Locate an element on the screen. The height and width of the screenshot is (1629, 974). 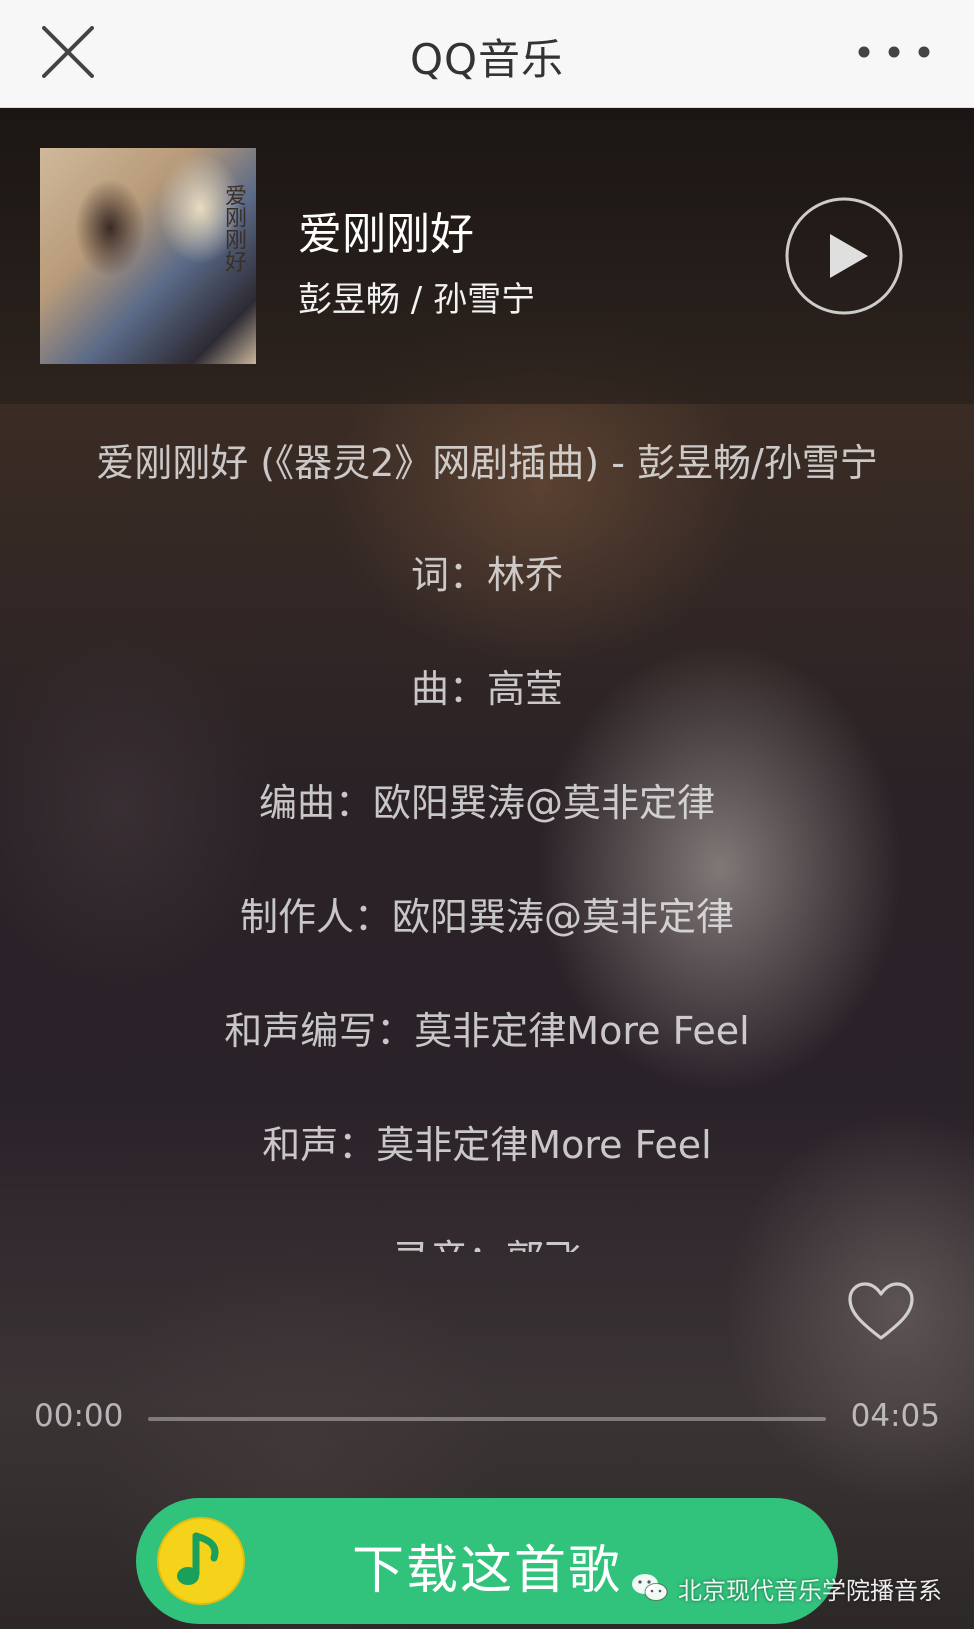
watermark: 北京现代音乐学院播音系 is located at coordinates (786, 1588).